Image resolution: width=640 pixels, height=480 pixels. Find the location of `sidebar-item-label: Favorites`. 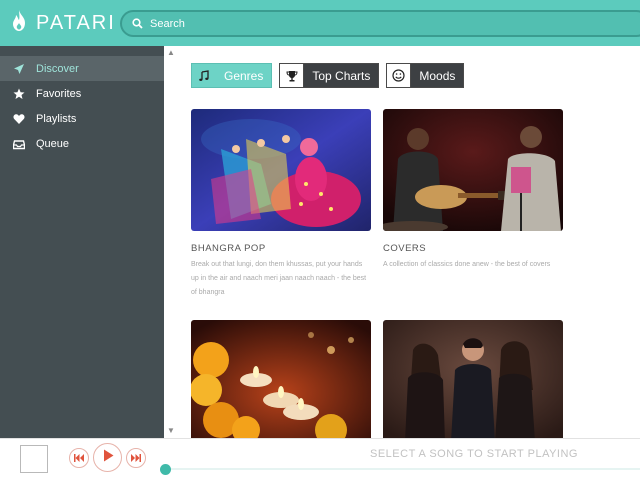

sidebar-item-label: Favorites is located at coordinates (59, 93).